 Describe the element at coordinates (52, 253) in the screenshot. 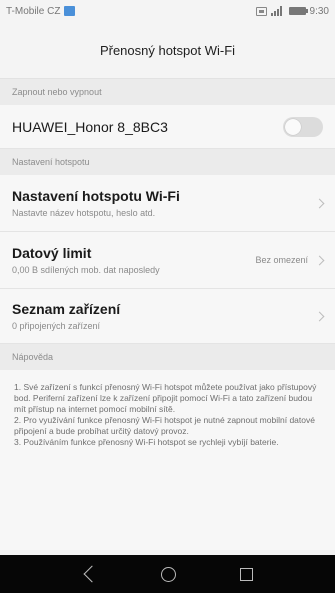

I see `data-limit-title: Datový limit` at that location.